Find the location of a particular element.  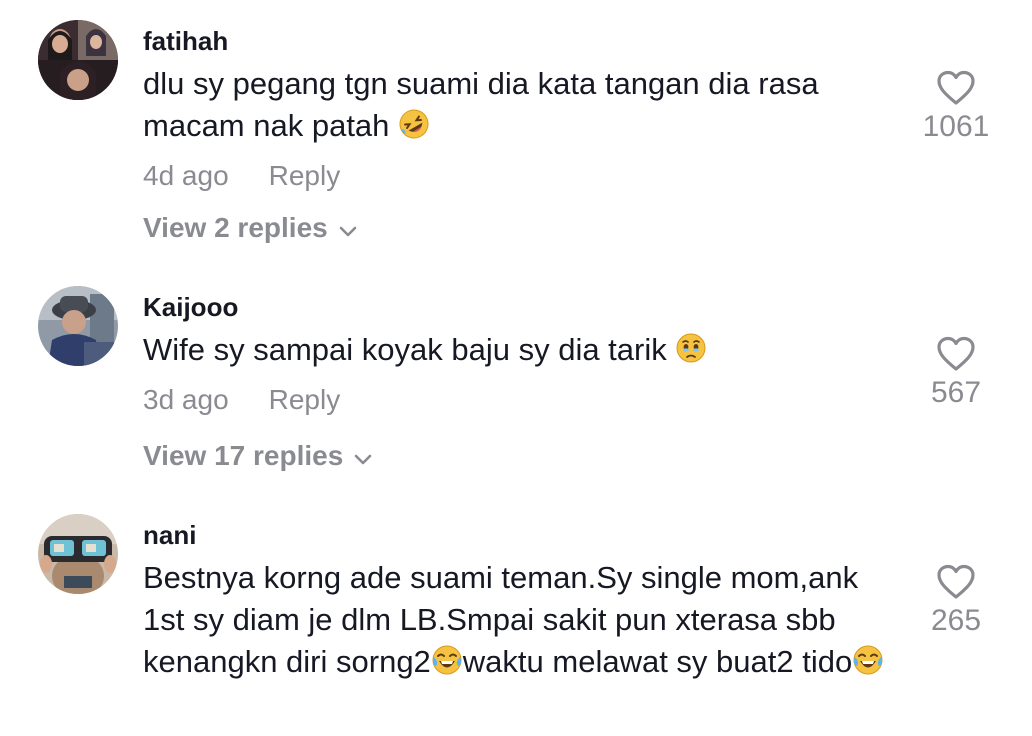

view-replies-button: View 2 replies is located at coordinates (250, 229).